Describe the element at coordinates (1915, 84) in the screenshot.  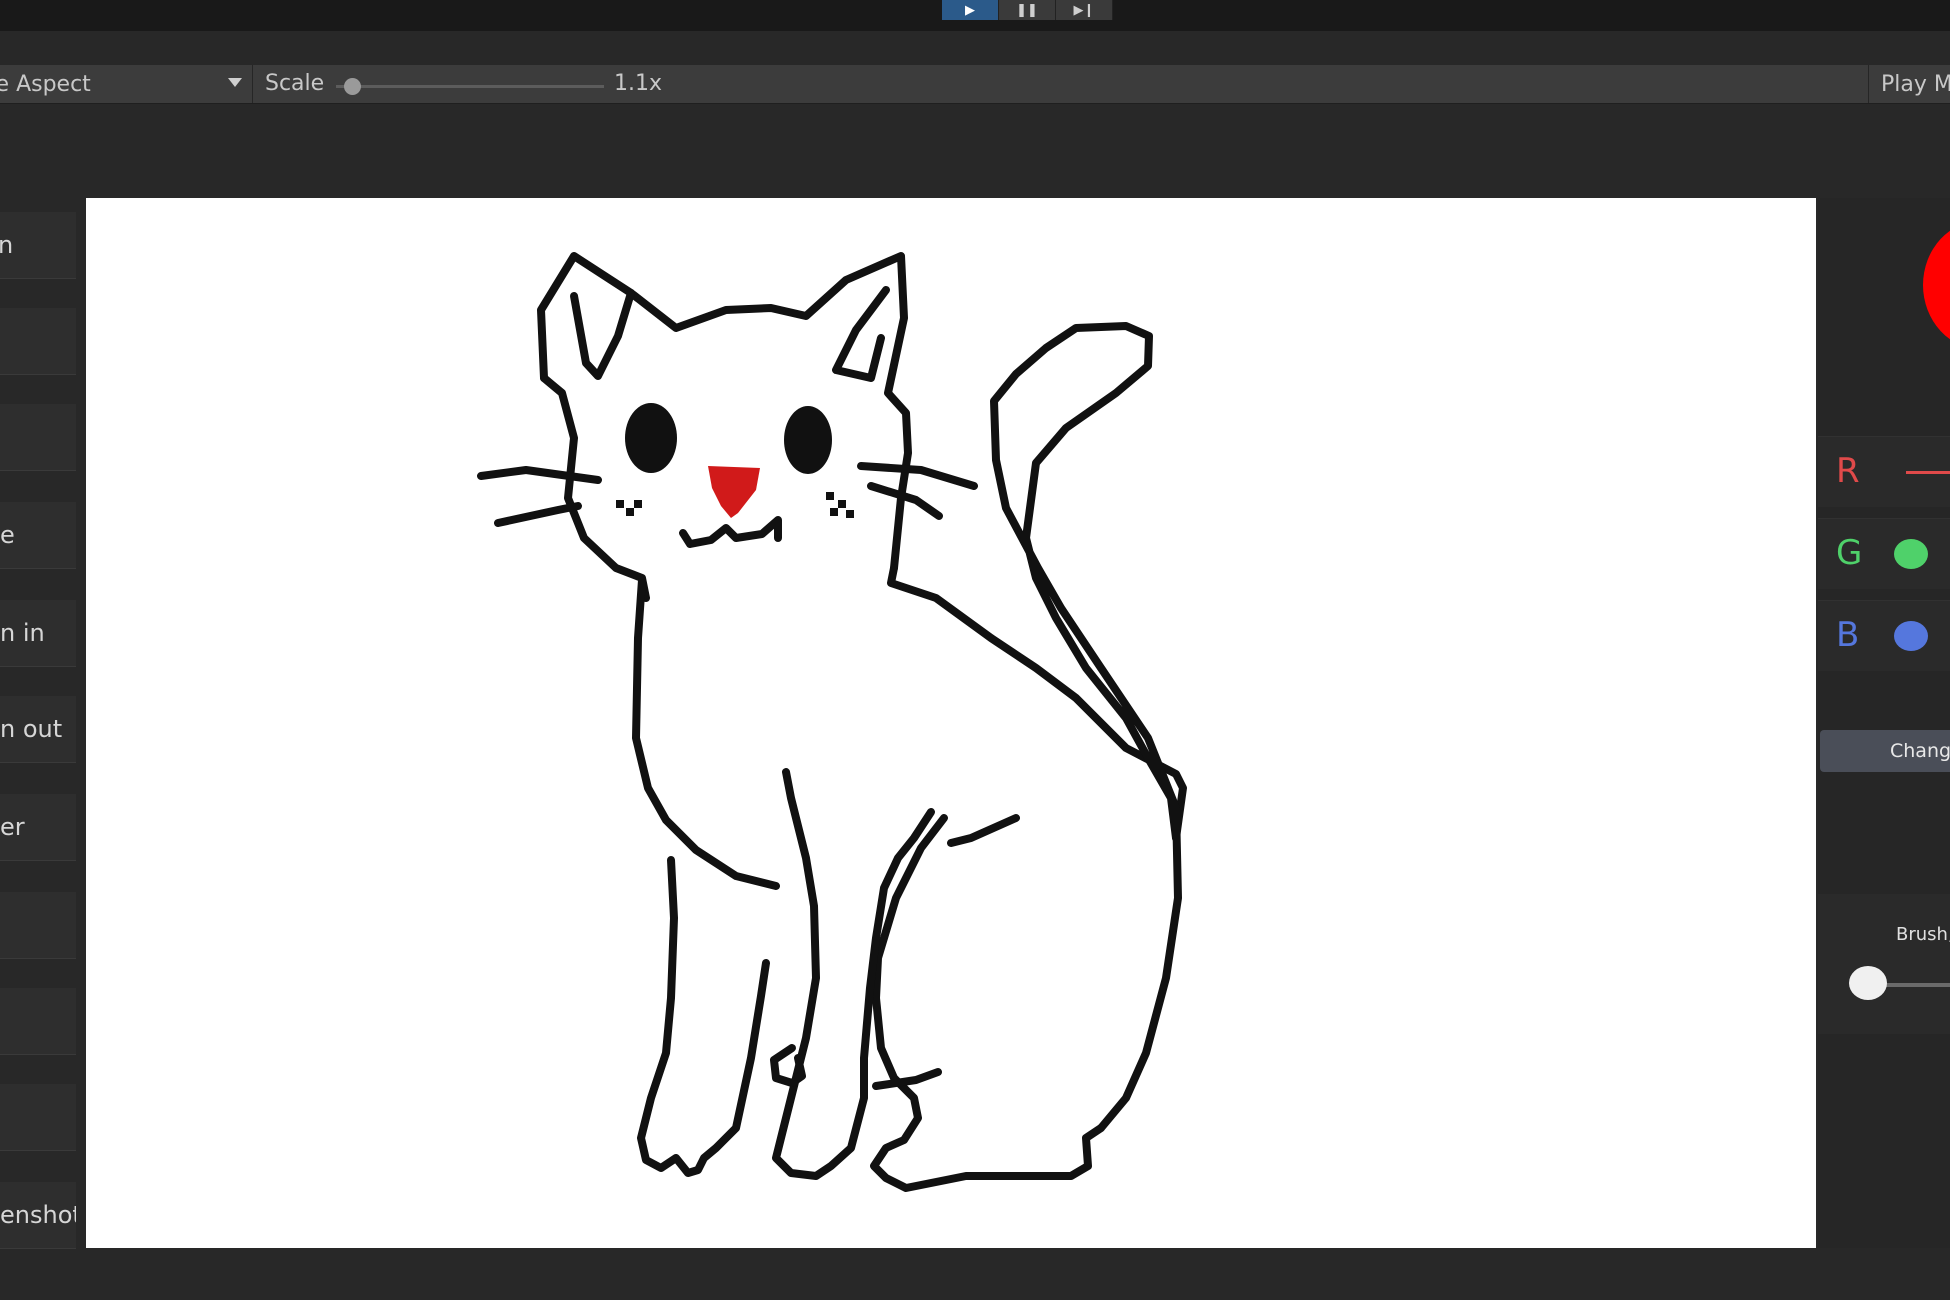
I see `play-mode-label: Play M` at that location.